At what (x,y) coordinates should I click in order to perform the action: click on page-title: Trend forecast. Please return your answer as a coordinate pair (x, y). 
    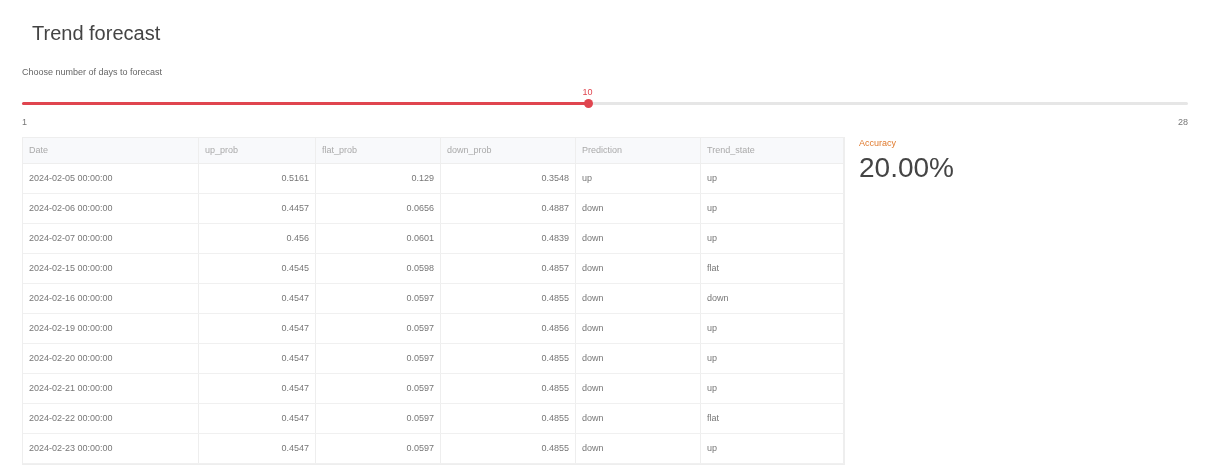
    Looking at the image, I should click on (96, 33).